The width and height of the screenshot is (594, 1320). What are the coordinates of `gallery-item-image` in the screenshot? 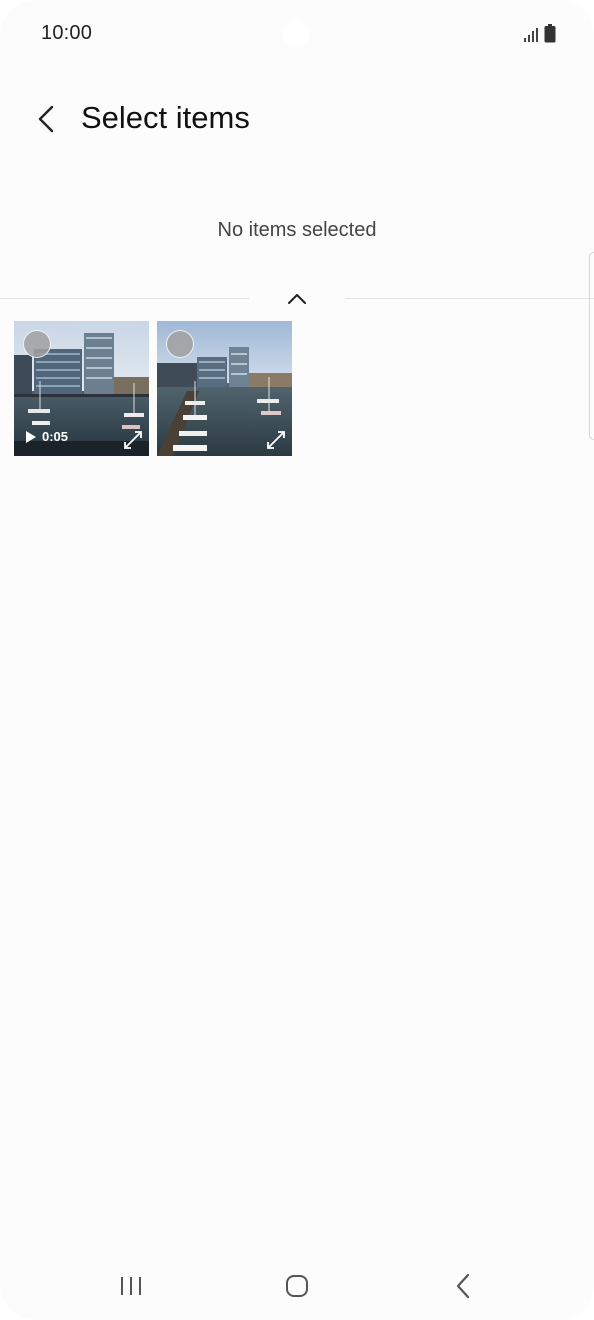 It's located at (224, 388).